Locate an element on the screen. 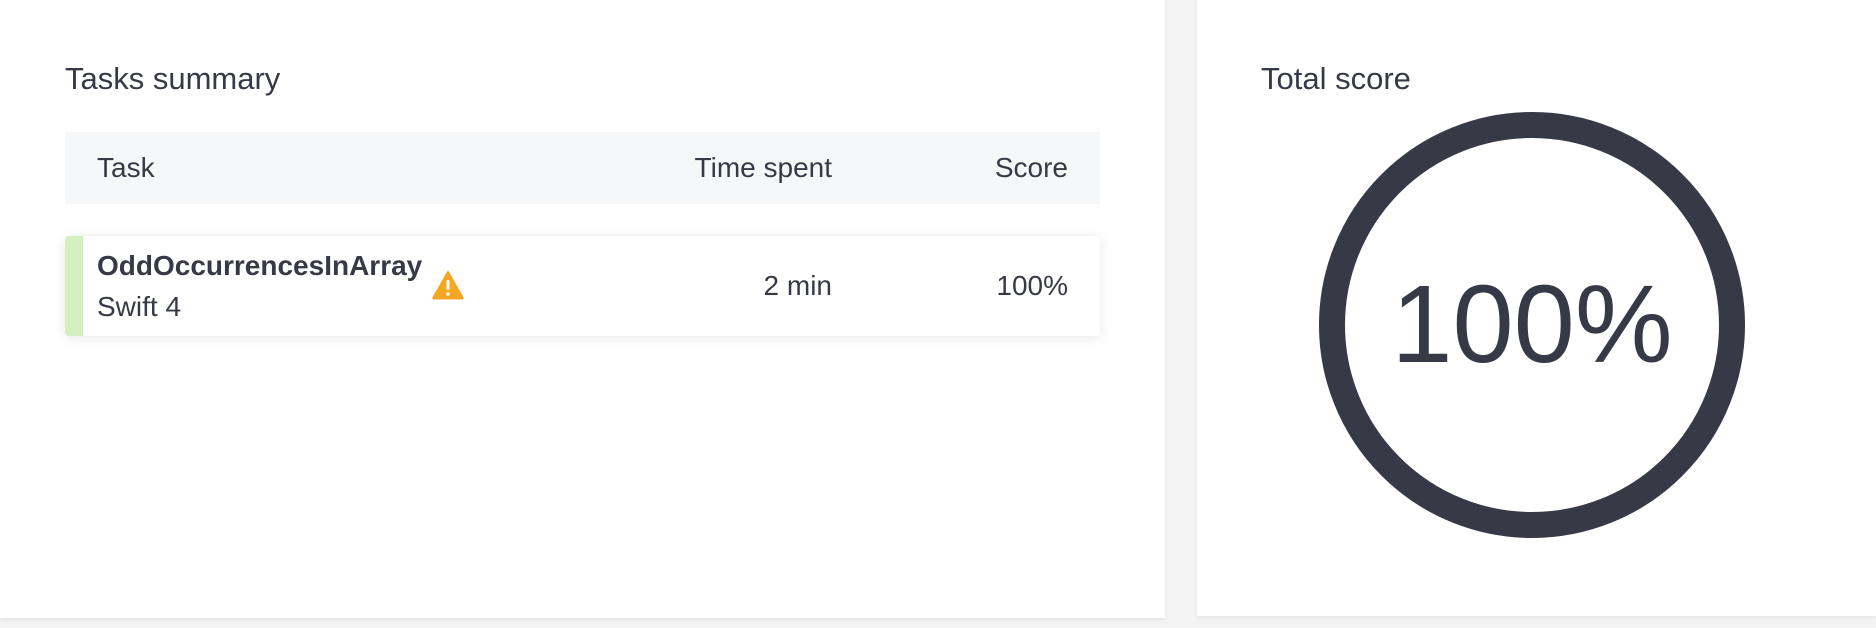 This screenshot has width=1876, height=628. task-status-indicator is located at coordinates (74, 286).